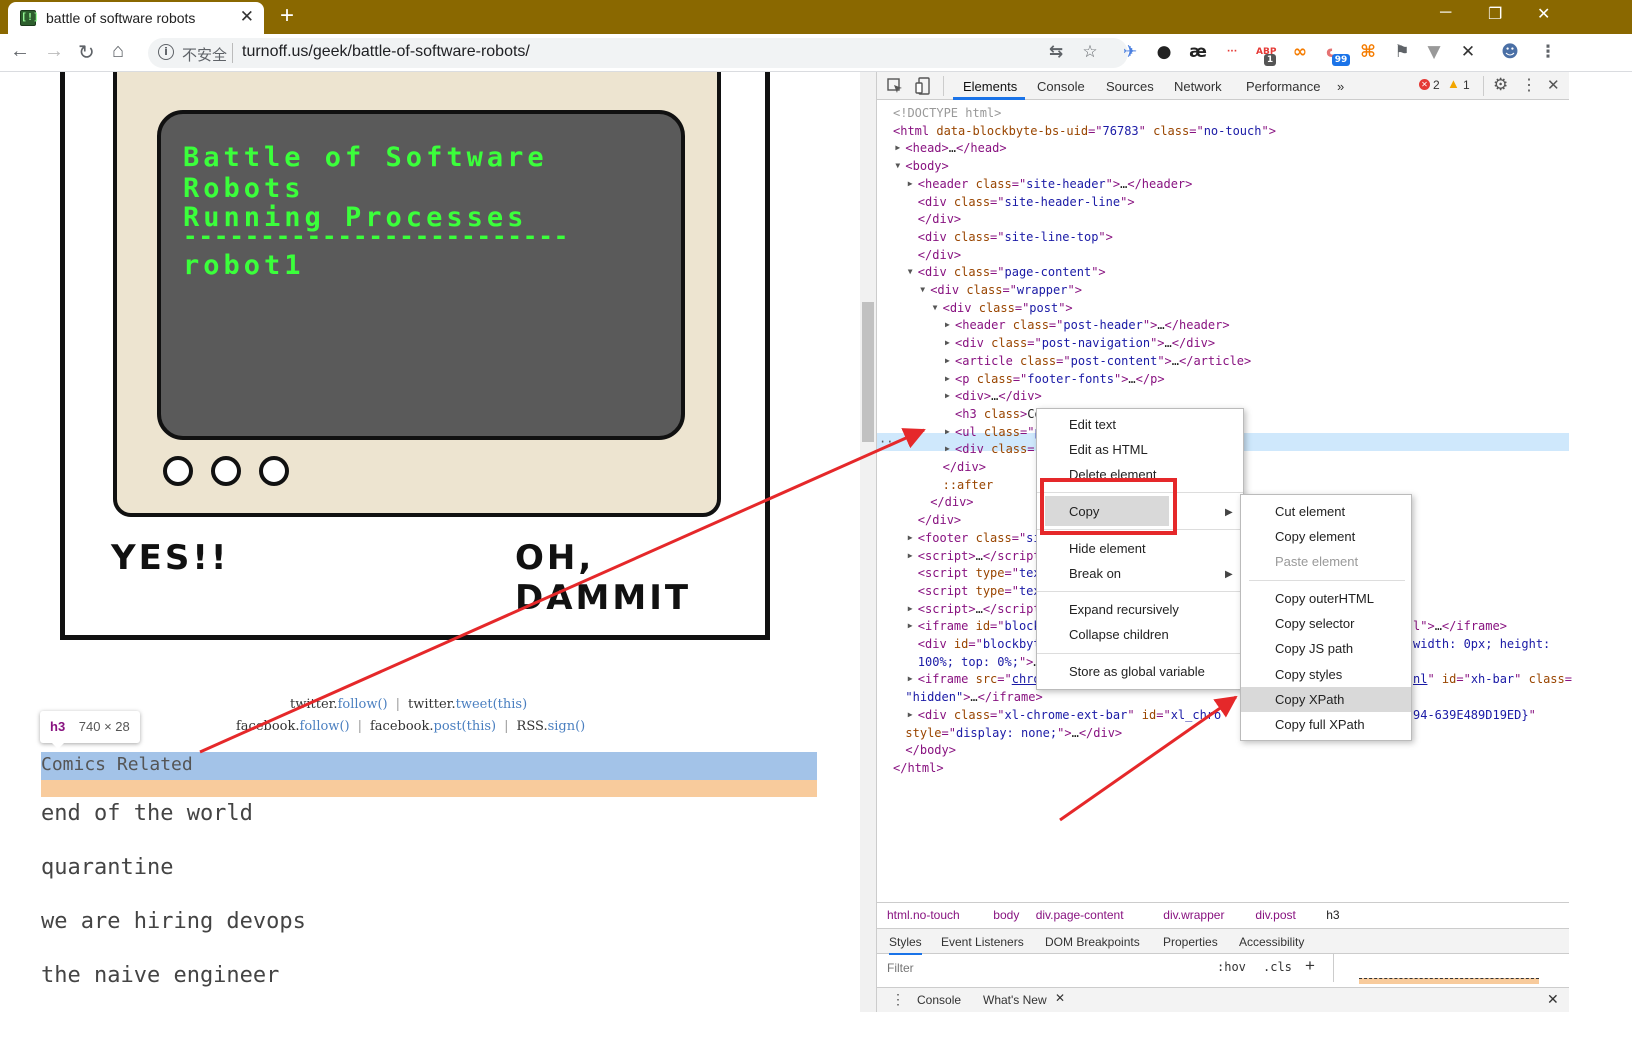 This screenshot has width=1632, height=1052. Describe the element at coordinates (1056, 52) in the screenshot. I see `translate-icon: ⇆` at that location.